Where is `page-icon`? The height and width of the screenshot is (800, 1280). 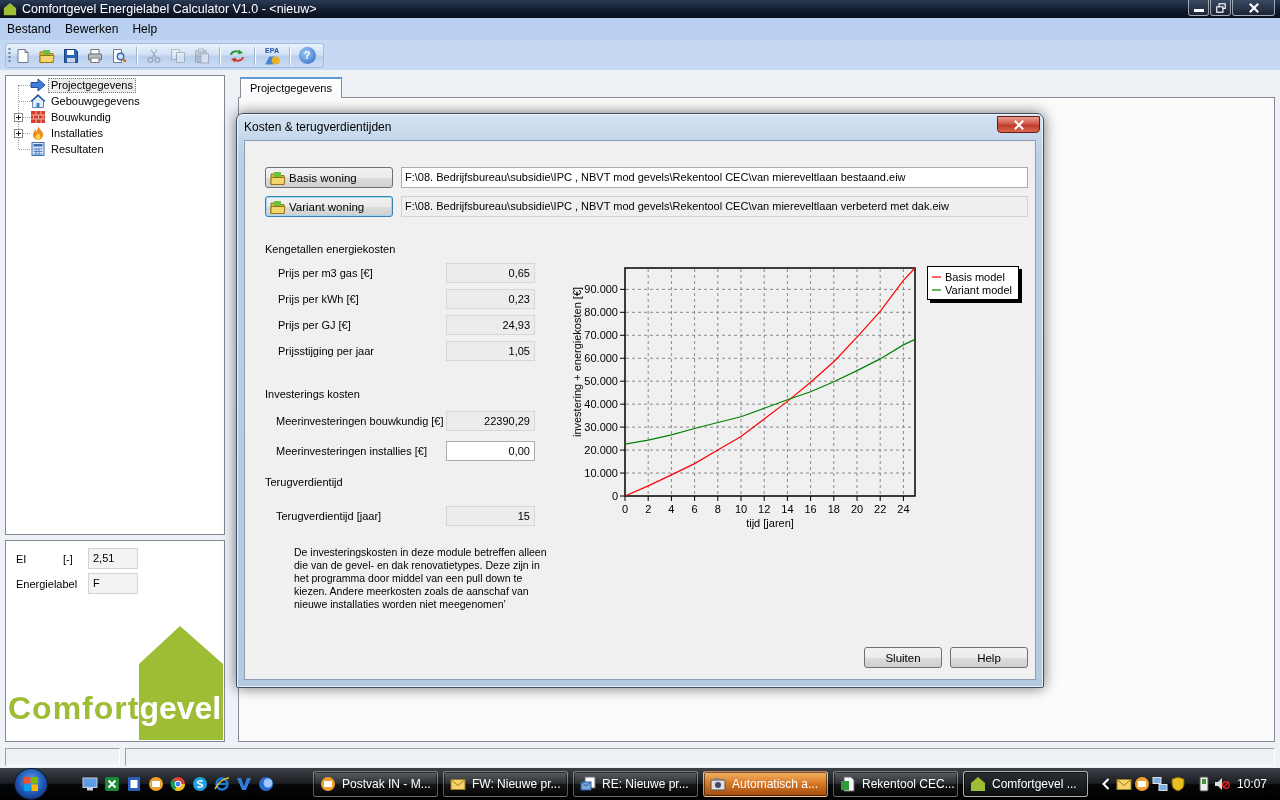
page-icon is located at coordinates (134, 784).